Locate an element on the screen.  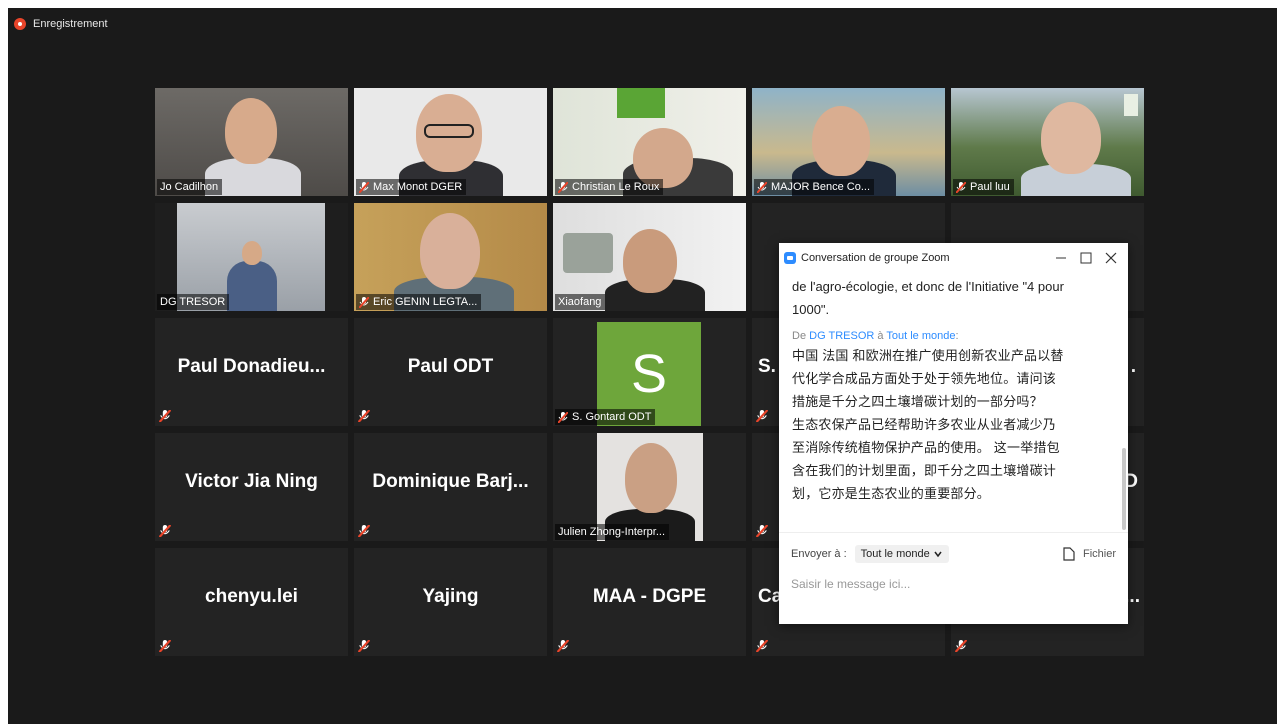
participant-name-tag: Jo Cadilhon is located at coordinates (190, 187).